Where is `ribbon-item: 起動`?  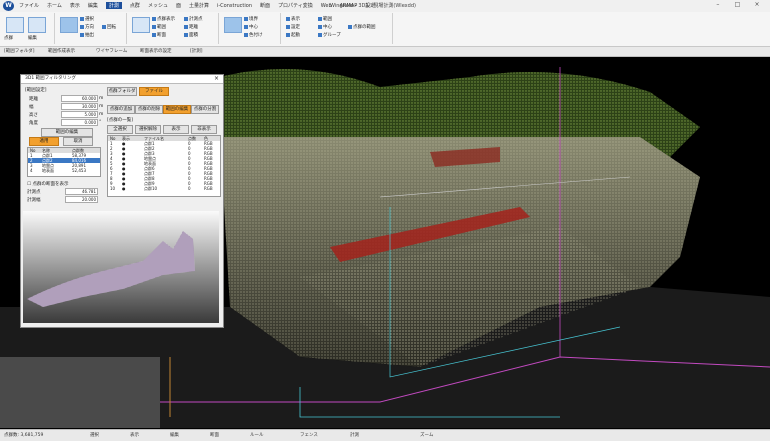
ribbon-item: 起動 is located at coordinates (293, 35).